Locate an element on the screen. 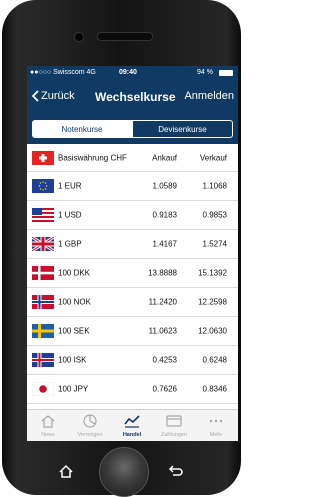 Image resolution: width=320 pixels, height=497 pixels. currency-label: 100 ISK is located at coordinates (72, 360).